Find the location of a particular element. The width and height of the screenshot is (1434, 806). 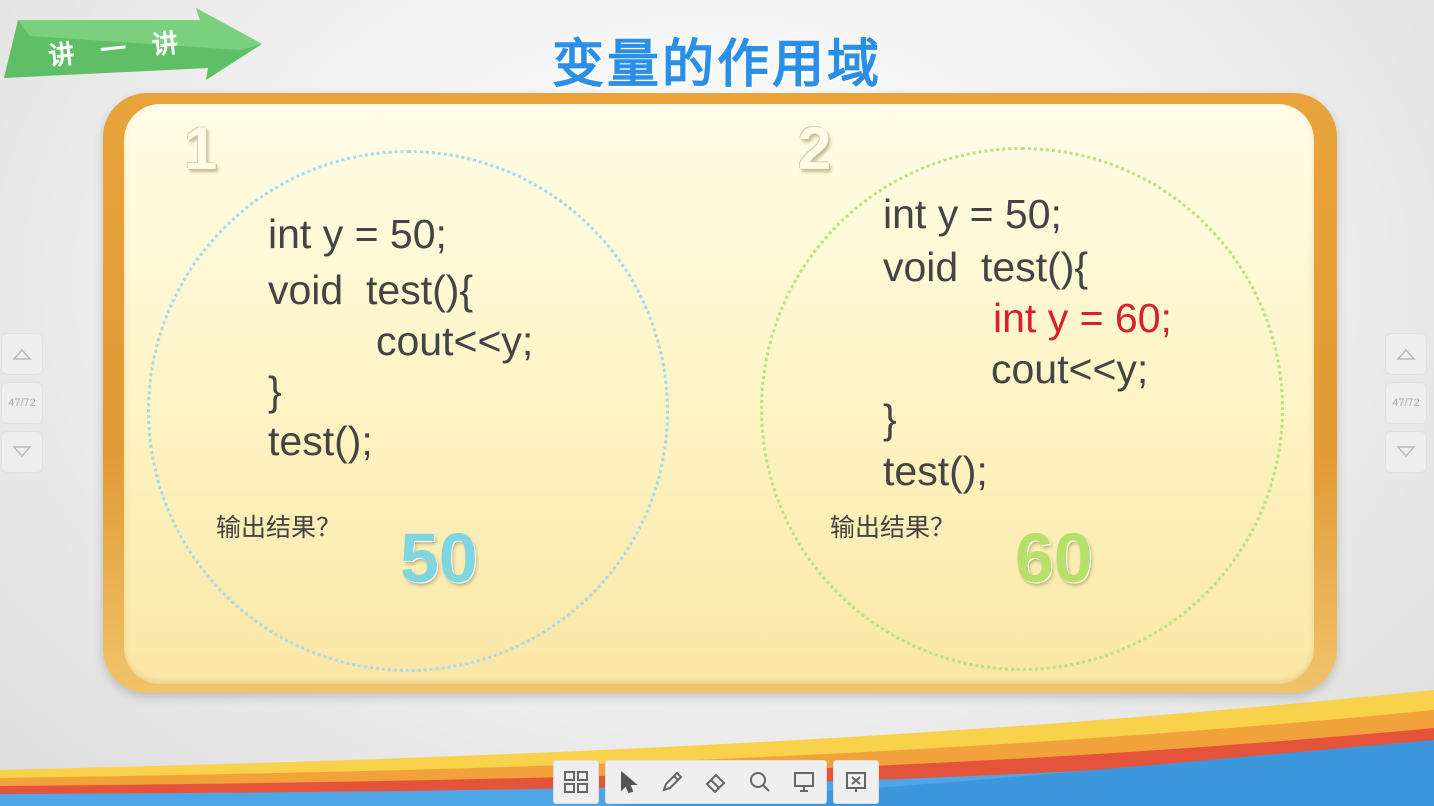

example2-answer: 60 is located at coordinates (1054, 558).